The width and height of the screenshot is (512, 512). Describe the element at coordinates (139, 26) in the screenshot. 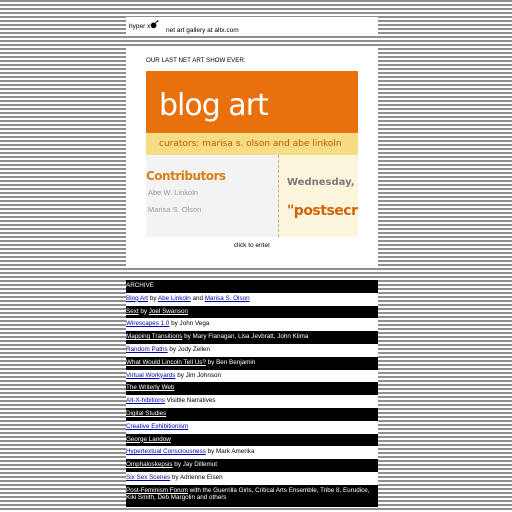

I see `site-logo-text: hyper x` at that location.